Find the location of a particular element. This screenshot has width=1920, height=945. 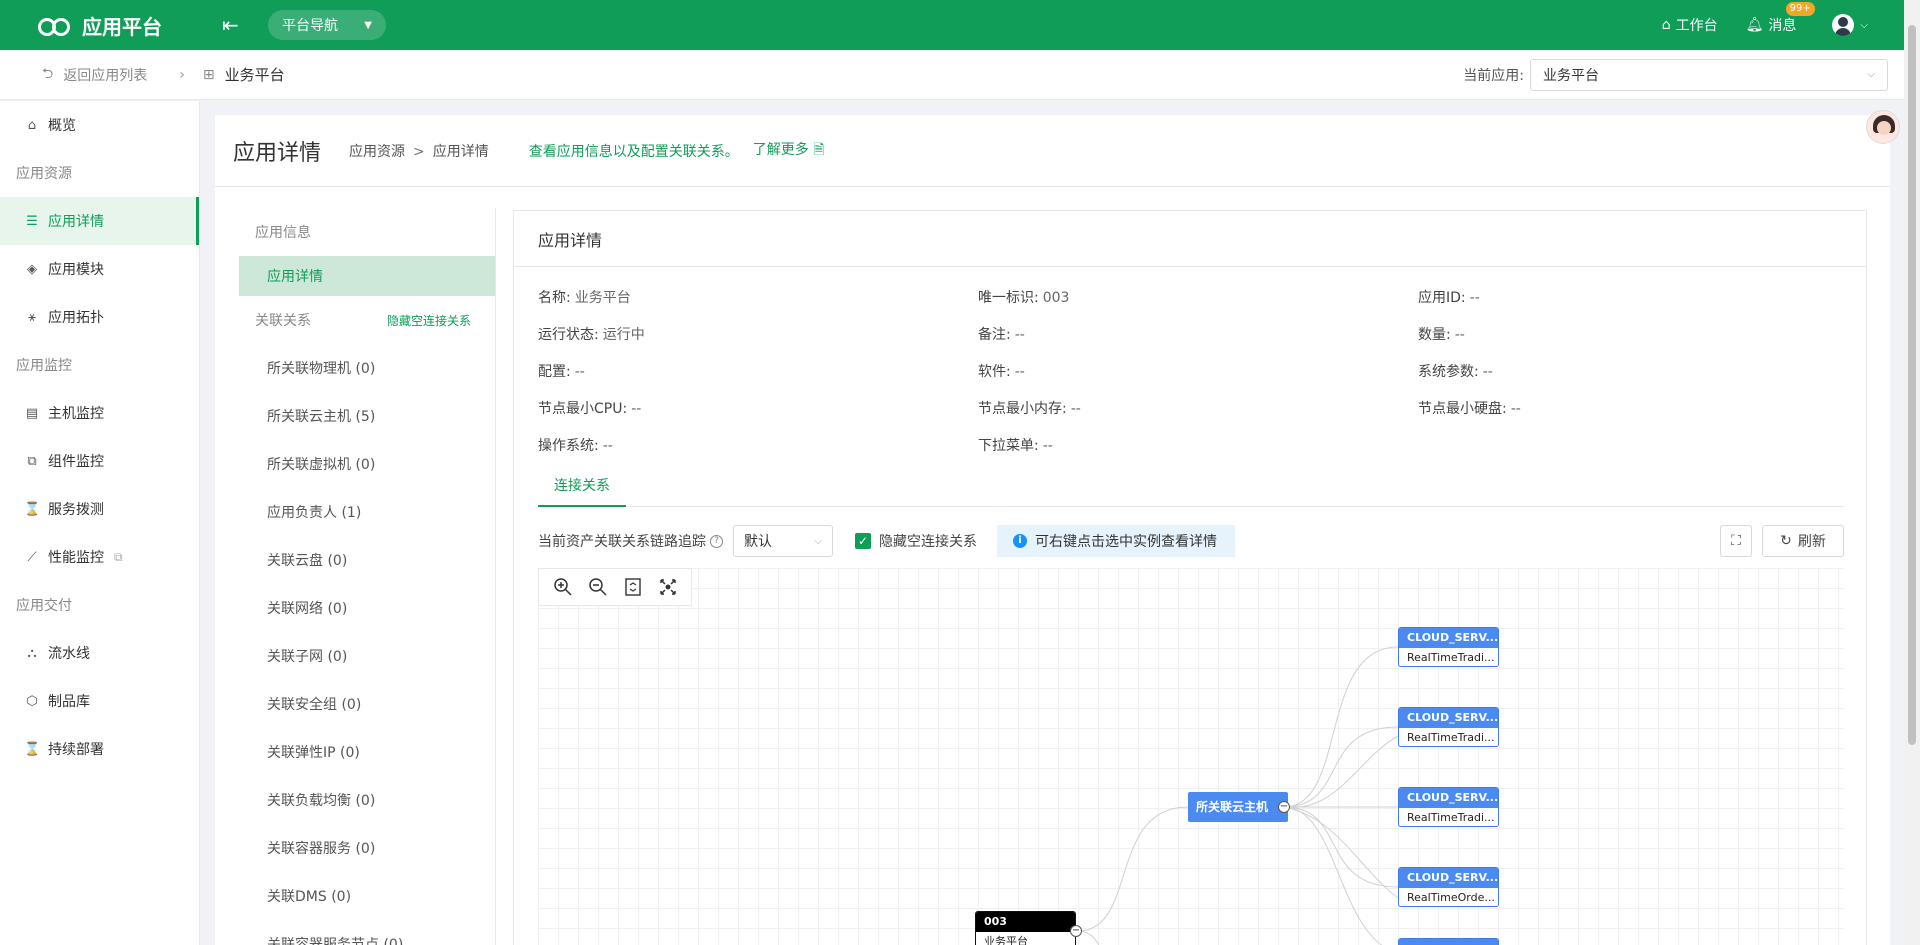

graph-node-head is located at coordinates (1448, 942).